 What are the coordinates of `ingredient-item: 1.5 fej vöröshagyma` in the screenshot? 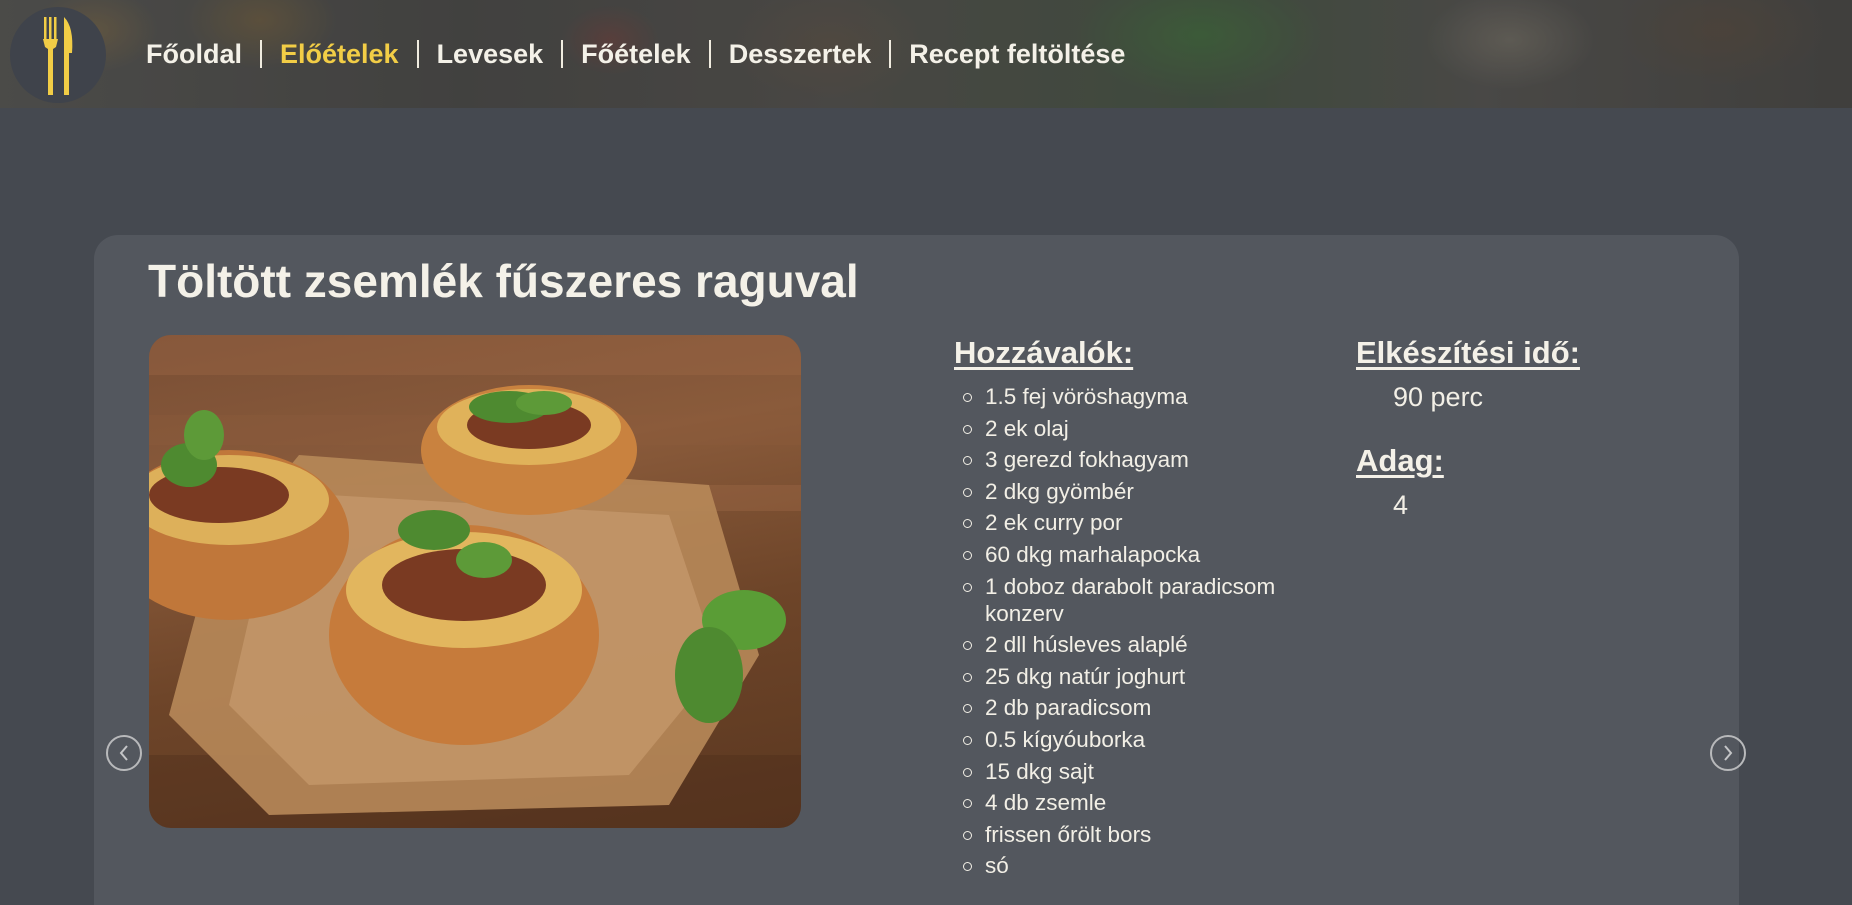 It's located at (1144, 396).